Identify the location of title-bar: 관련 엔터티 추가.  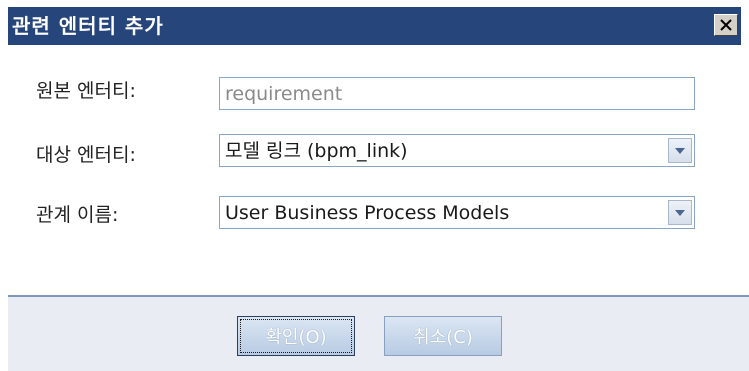
(374, 26).